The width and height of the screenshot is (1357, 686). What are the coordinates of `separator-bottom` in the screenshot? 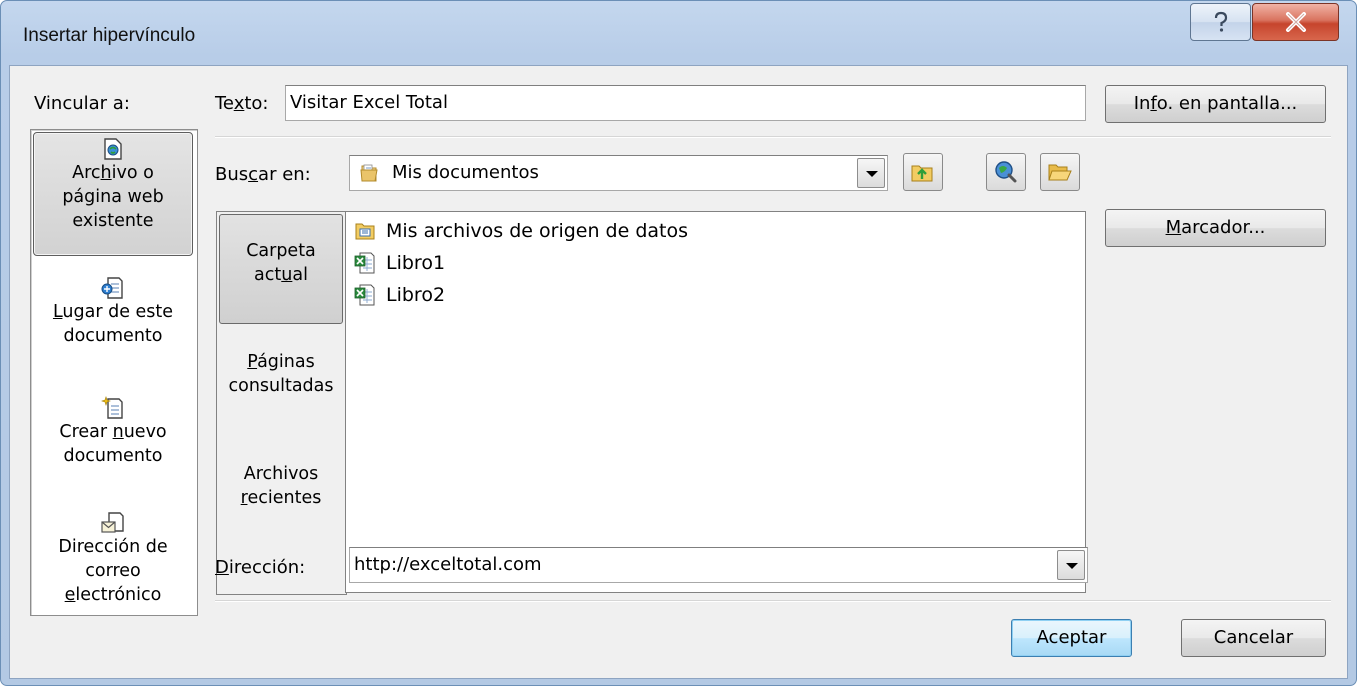 It's located at (773, 601).